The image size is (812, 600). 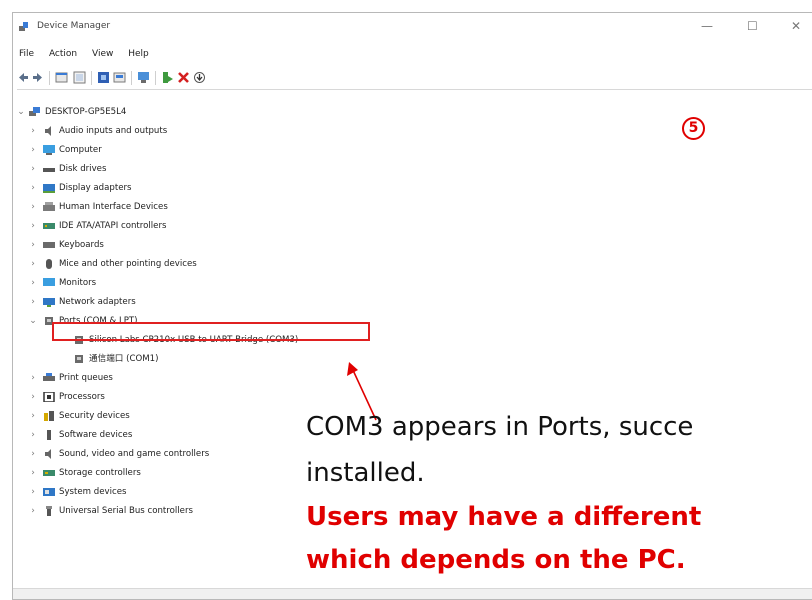 What do you see at coordinates (119, 77) in the screenshot?
I see `update-driver-icon` at bounding box center [119, 77].